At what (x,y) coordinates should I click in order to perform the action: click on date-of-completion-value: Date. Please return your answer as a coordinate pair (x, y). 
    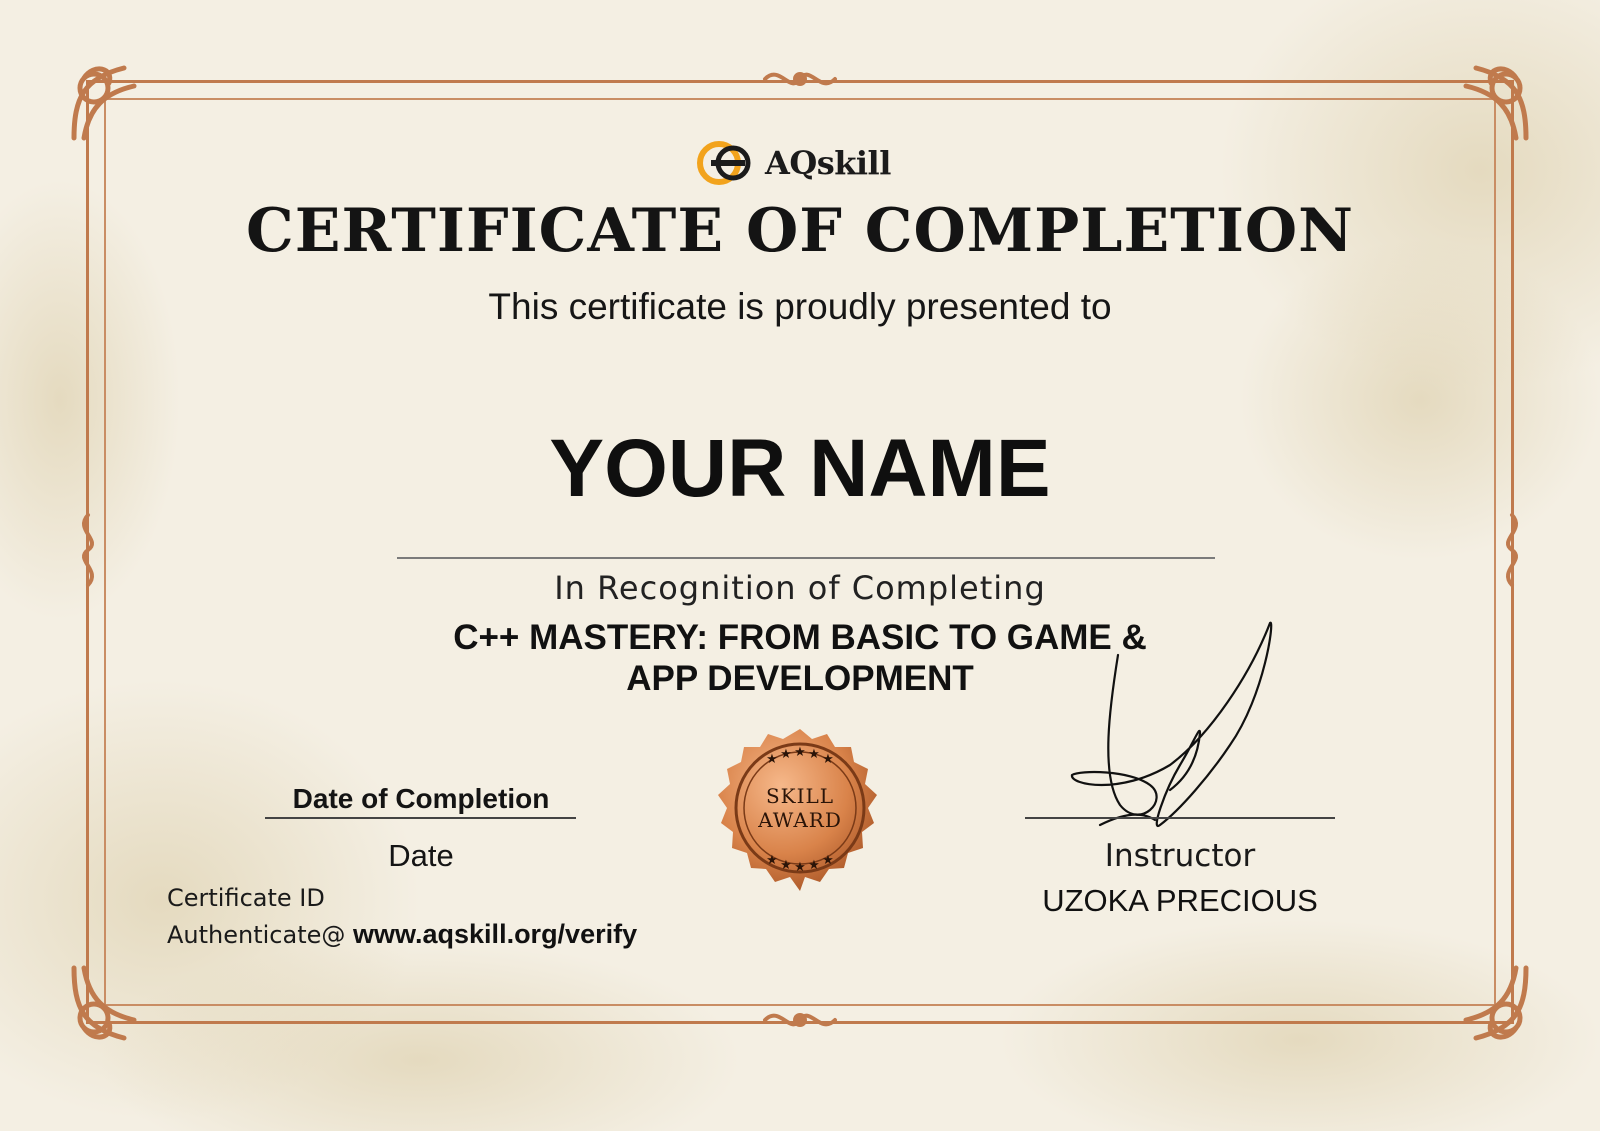
    Looking at the image, I should click on (421, 855).